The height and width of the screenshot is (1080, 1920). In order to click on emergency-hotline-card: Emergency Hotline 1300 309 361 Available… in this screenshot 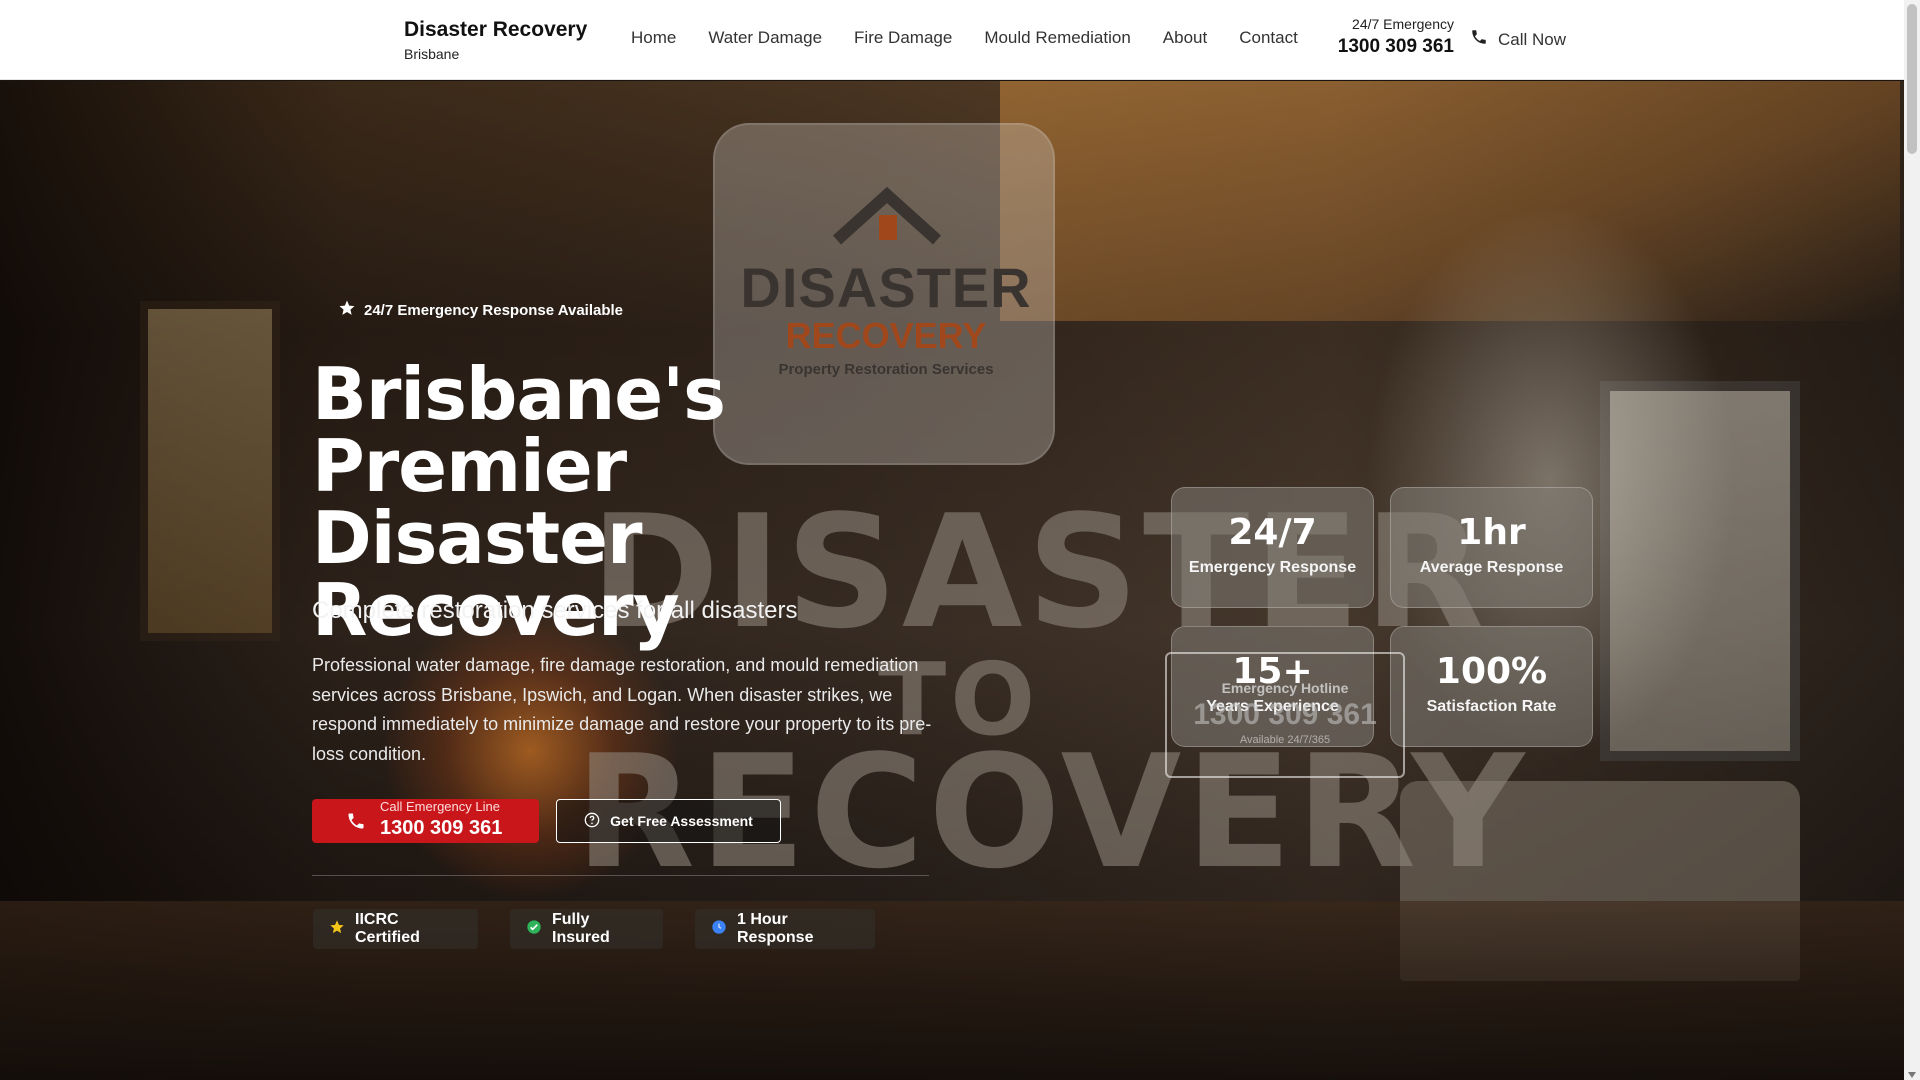, I will do `click(1285, 715)`.